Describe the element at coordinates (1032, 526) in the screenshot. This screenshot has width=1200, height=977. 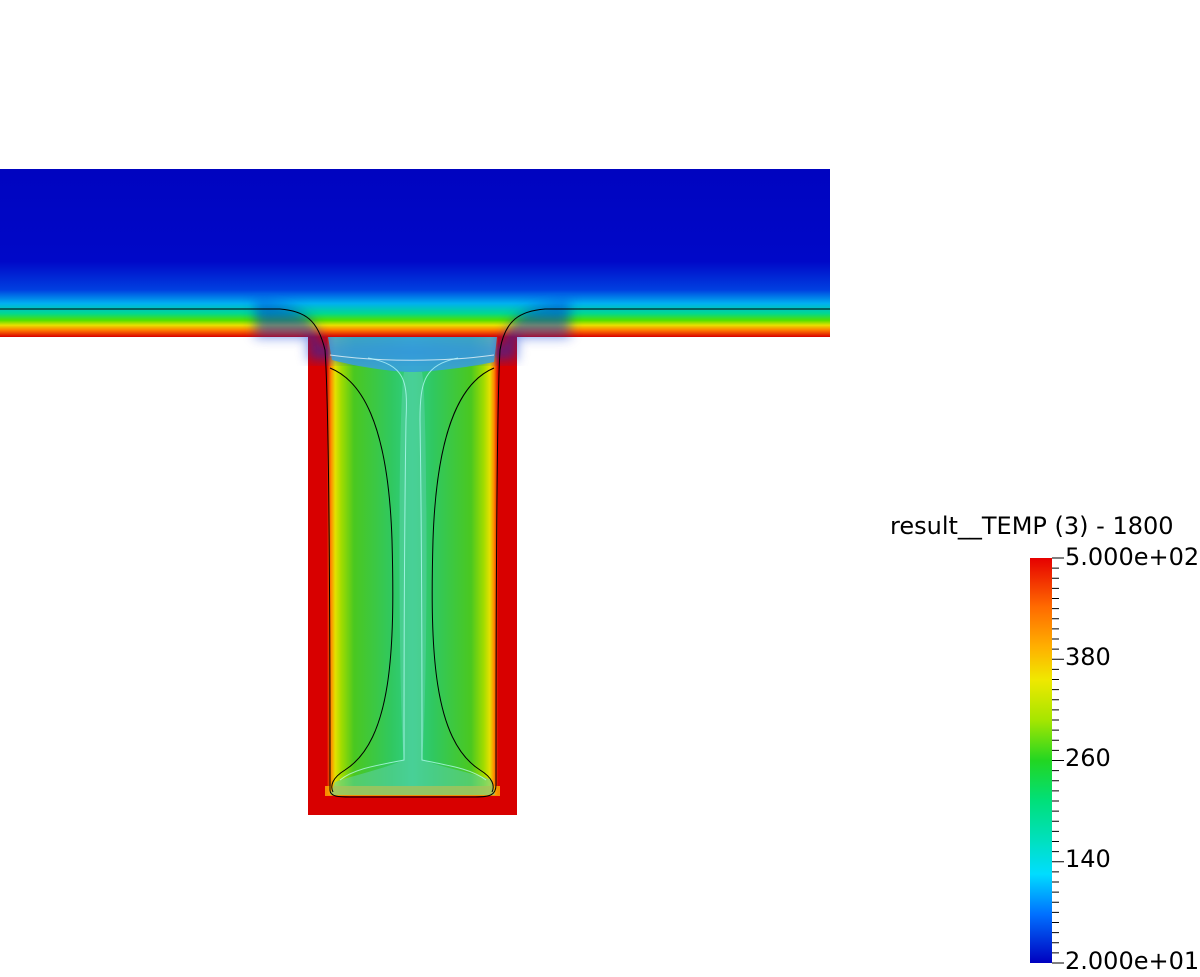
I see `legend-title: result__TEMP (3) - 1800` at that location.